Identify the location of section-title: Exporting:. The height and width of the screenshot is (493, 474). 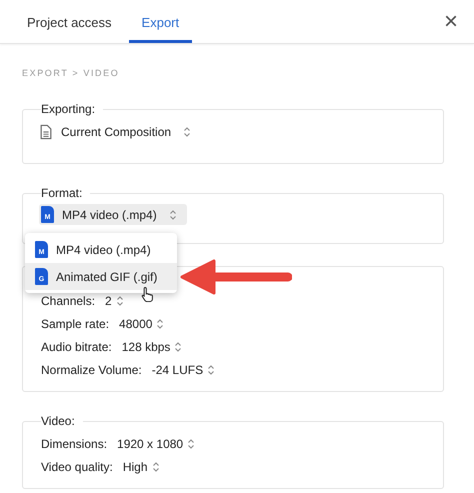
(68, 109).